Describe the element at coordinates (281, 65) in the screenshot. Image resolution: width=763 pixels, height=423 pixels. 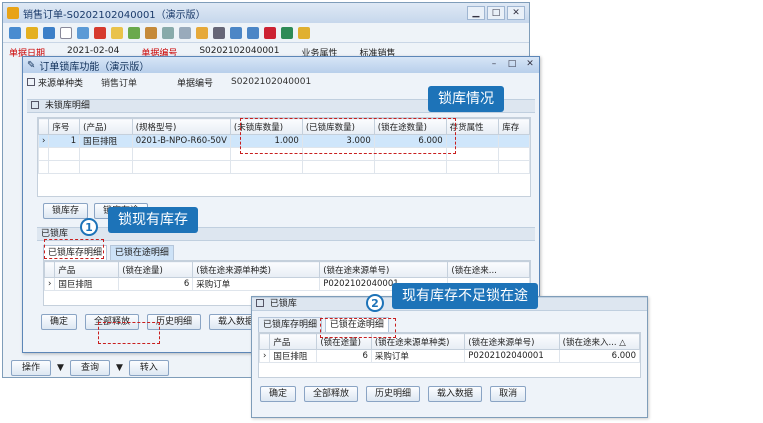
I see `dialog-title-bar: ✎ 订单锁库功能（演示版） – □ ✕` at that location.